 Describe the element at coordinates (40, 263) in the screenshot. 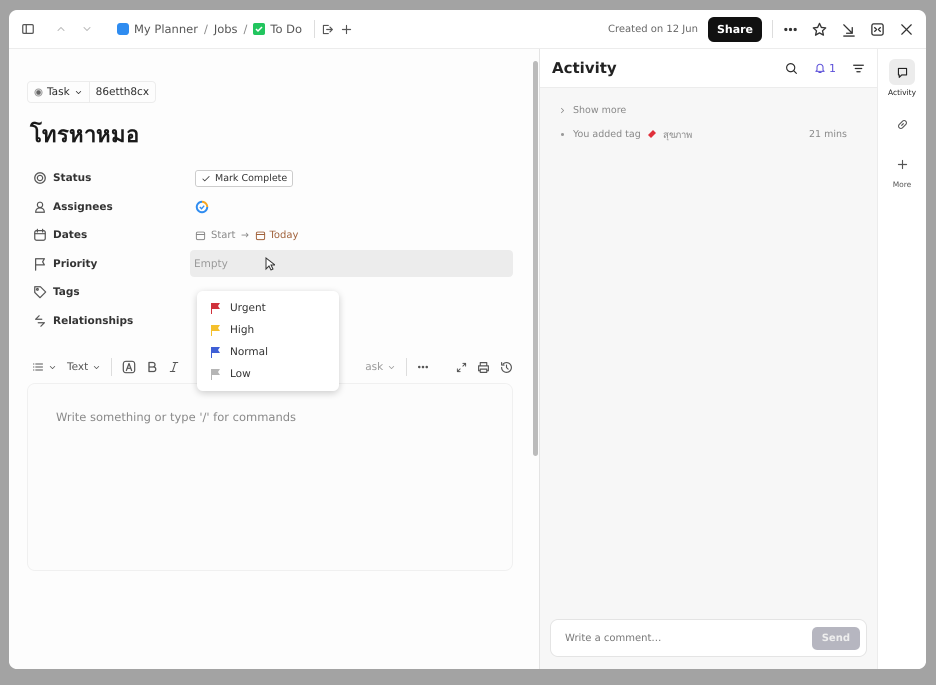

I see `flag-icon` at that location.